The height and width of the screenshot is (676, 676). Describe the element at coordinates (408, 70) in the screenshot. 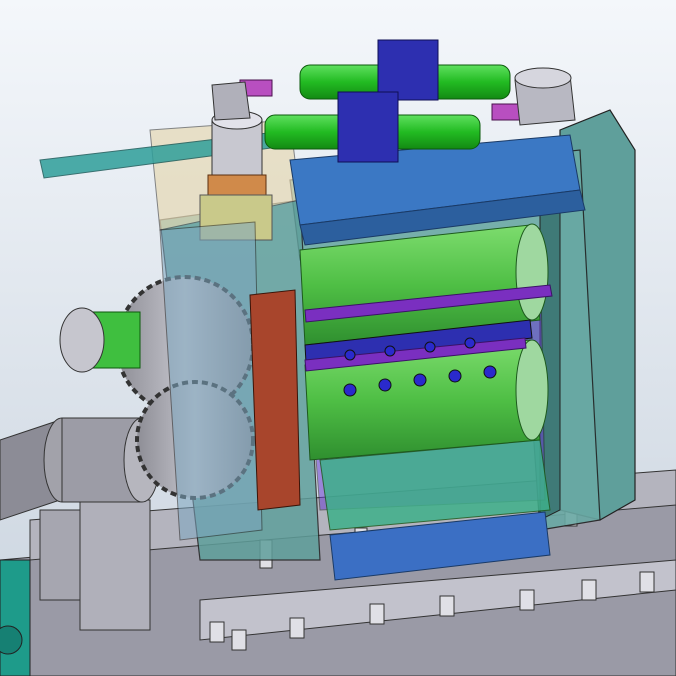

I see `cylinder-mount-block-upper` at that location.